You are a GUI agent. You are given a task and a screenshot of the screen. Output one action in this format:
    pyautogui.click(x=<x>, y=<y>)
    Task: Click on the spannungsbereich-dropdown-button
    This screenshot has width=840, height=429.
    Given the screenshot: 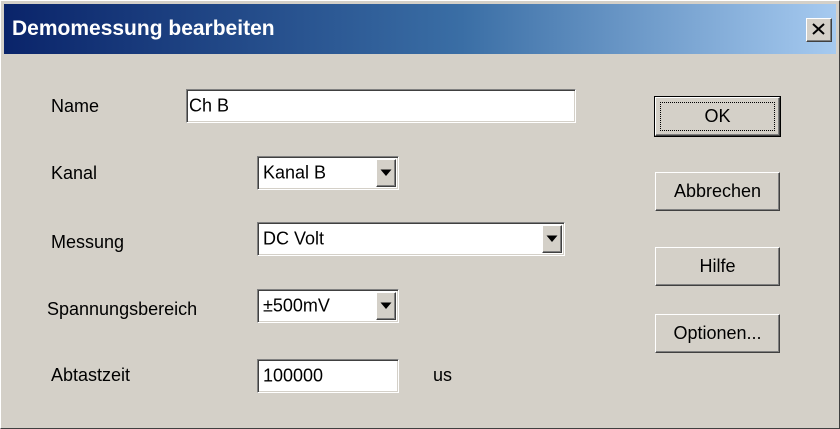 What is the action you would take?
    pyautogui.click(x=386, y=306)
    